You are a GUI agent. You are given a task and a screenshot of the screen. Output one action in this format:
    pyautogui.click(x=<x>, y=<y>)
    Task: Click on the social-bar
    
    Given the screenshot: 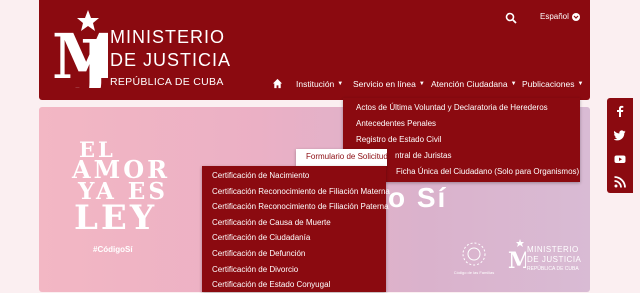 What is the action you would take?
    pyautogui.click(x=620, y=145)
    